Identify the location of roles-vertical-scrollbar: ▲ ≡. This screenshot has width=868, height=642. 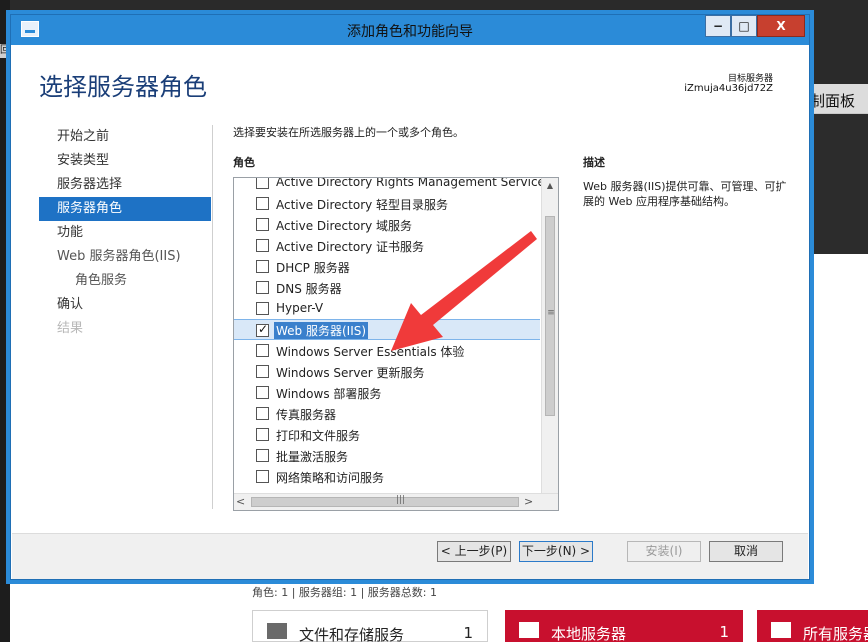
(549, 336).